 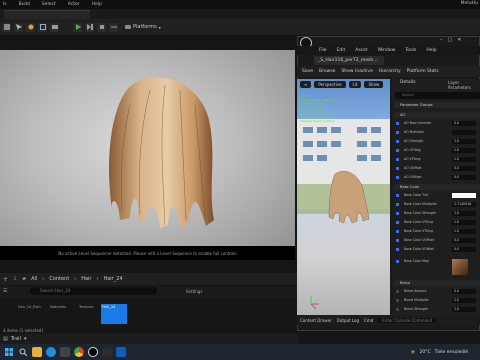 What do you see at coordinates (368, 320) in the screenshot?
I see `cmd-dropdown: Cmd` at bounding box center [368, 320].